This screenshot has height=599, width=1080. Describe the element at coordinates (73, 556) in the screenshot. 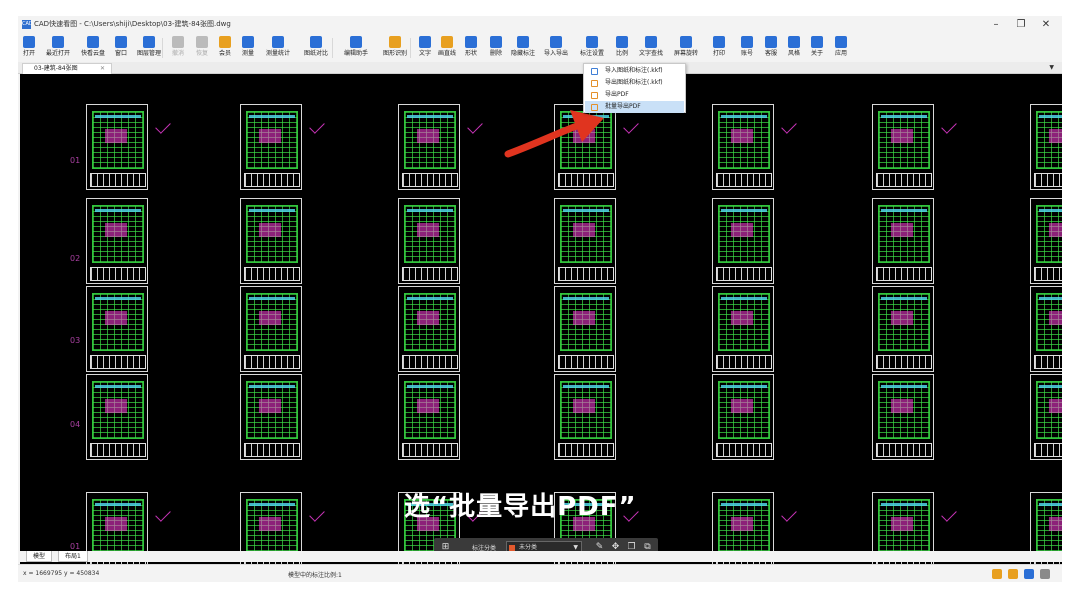

I see `tab-layout1: 布局1` at that location.